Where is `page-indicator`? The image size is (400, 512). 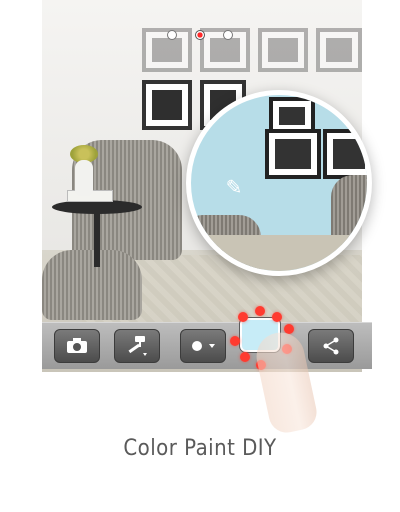
page-indicator is located at coordinates (200, 35).